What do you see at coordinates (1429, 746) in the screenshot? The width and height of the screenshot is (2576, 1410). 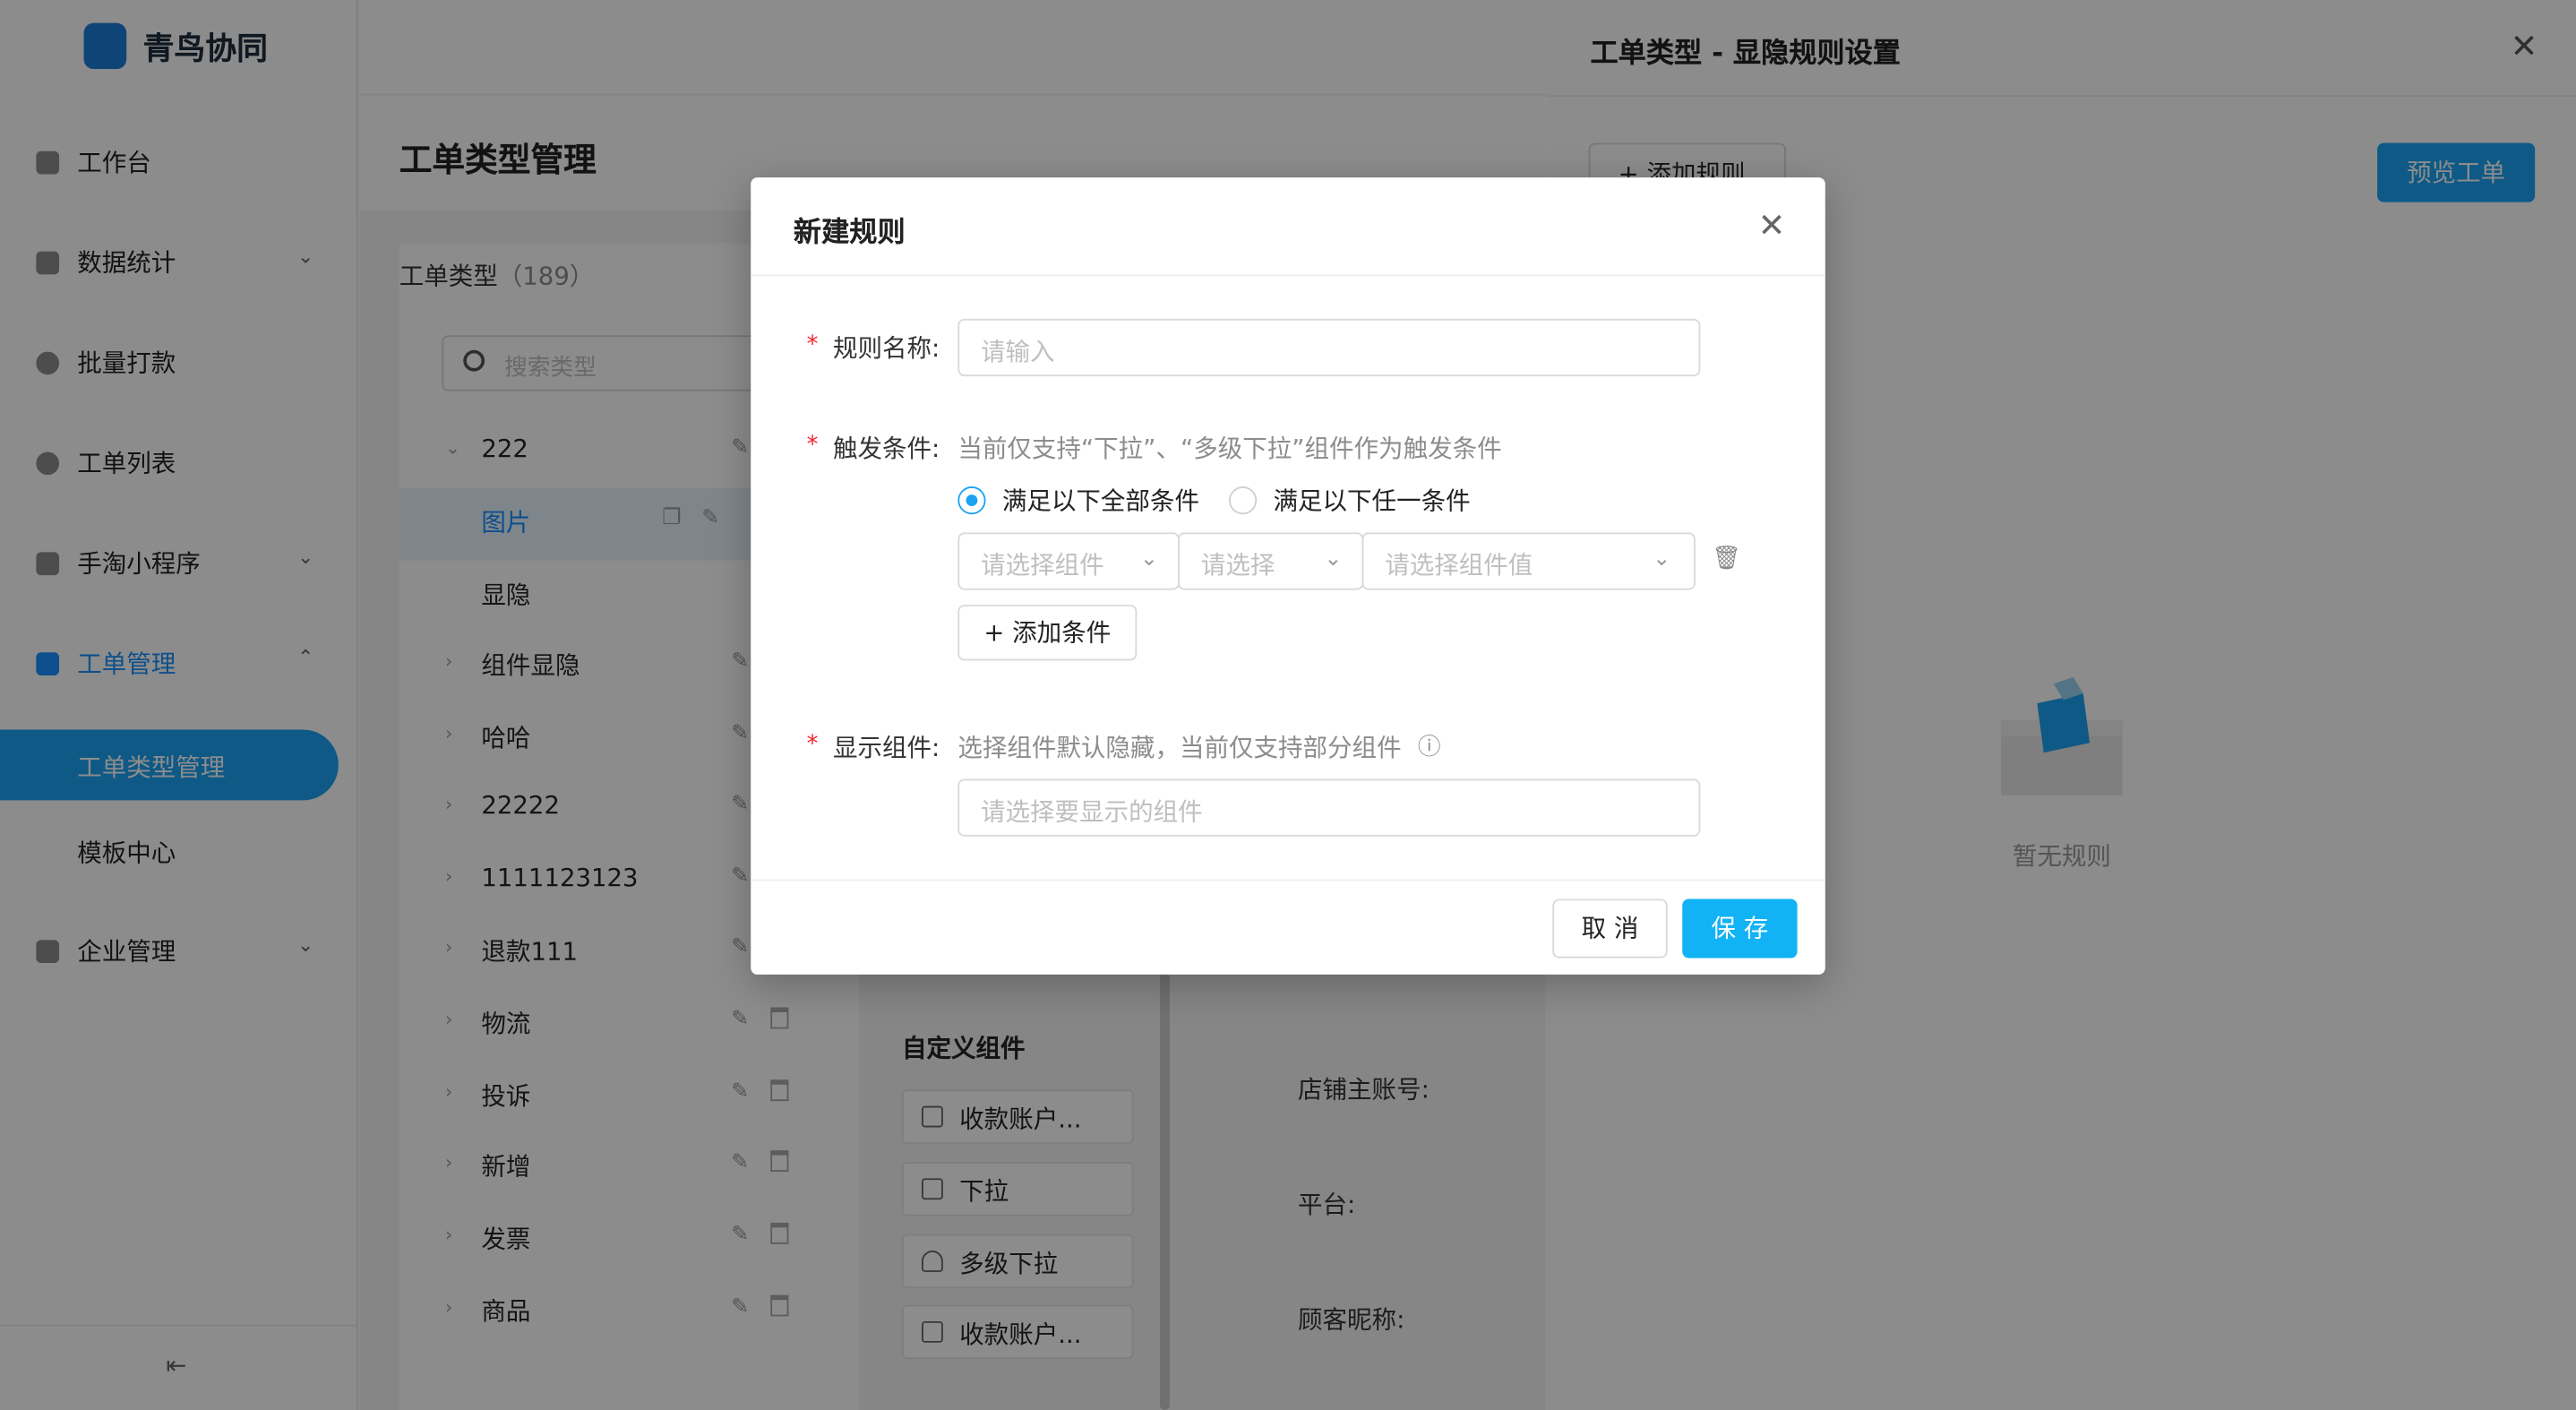 I see `info-icon: ⓘ` at bounding box center [1429, 746].